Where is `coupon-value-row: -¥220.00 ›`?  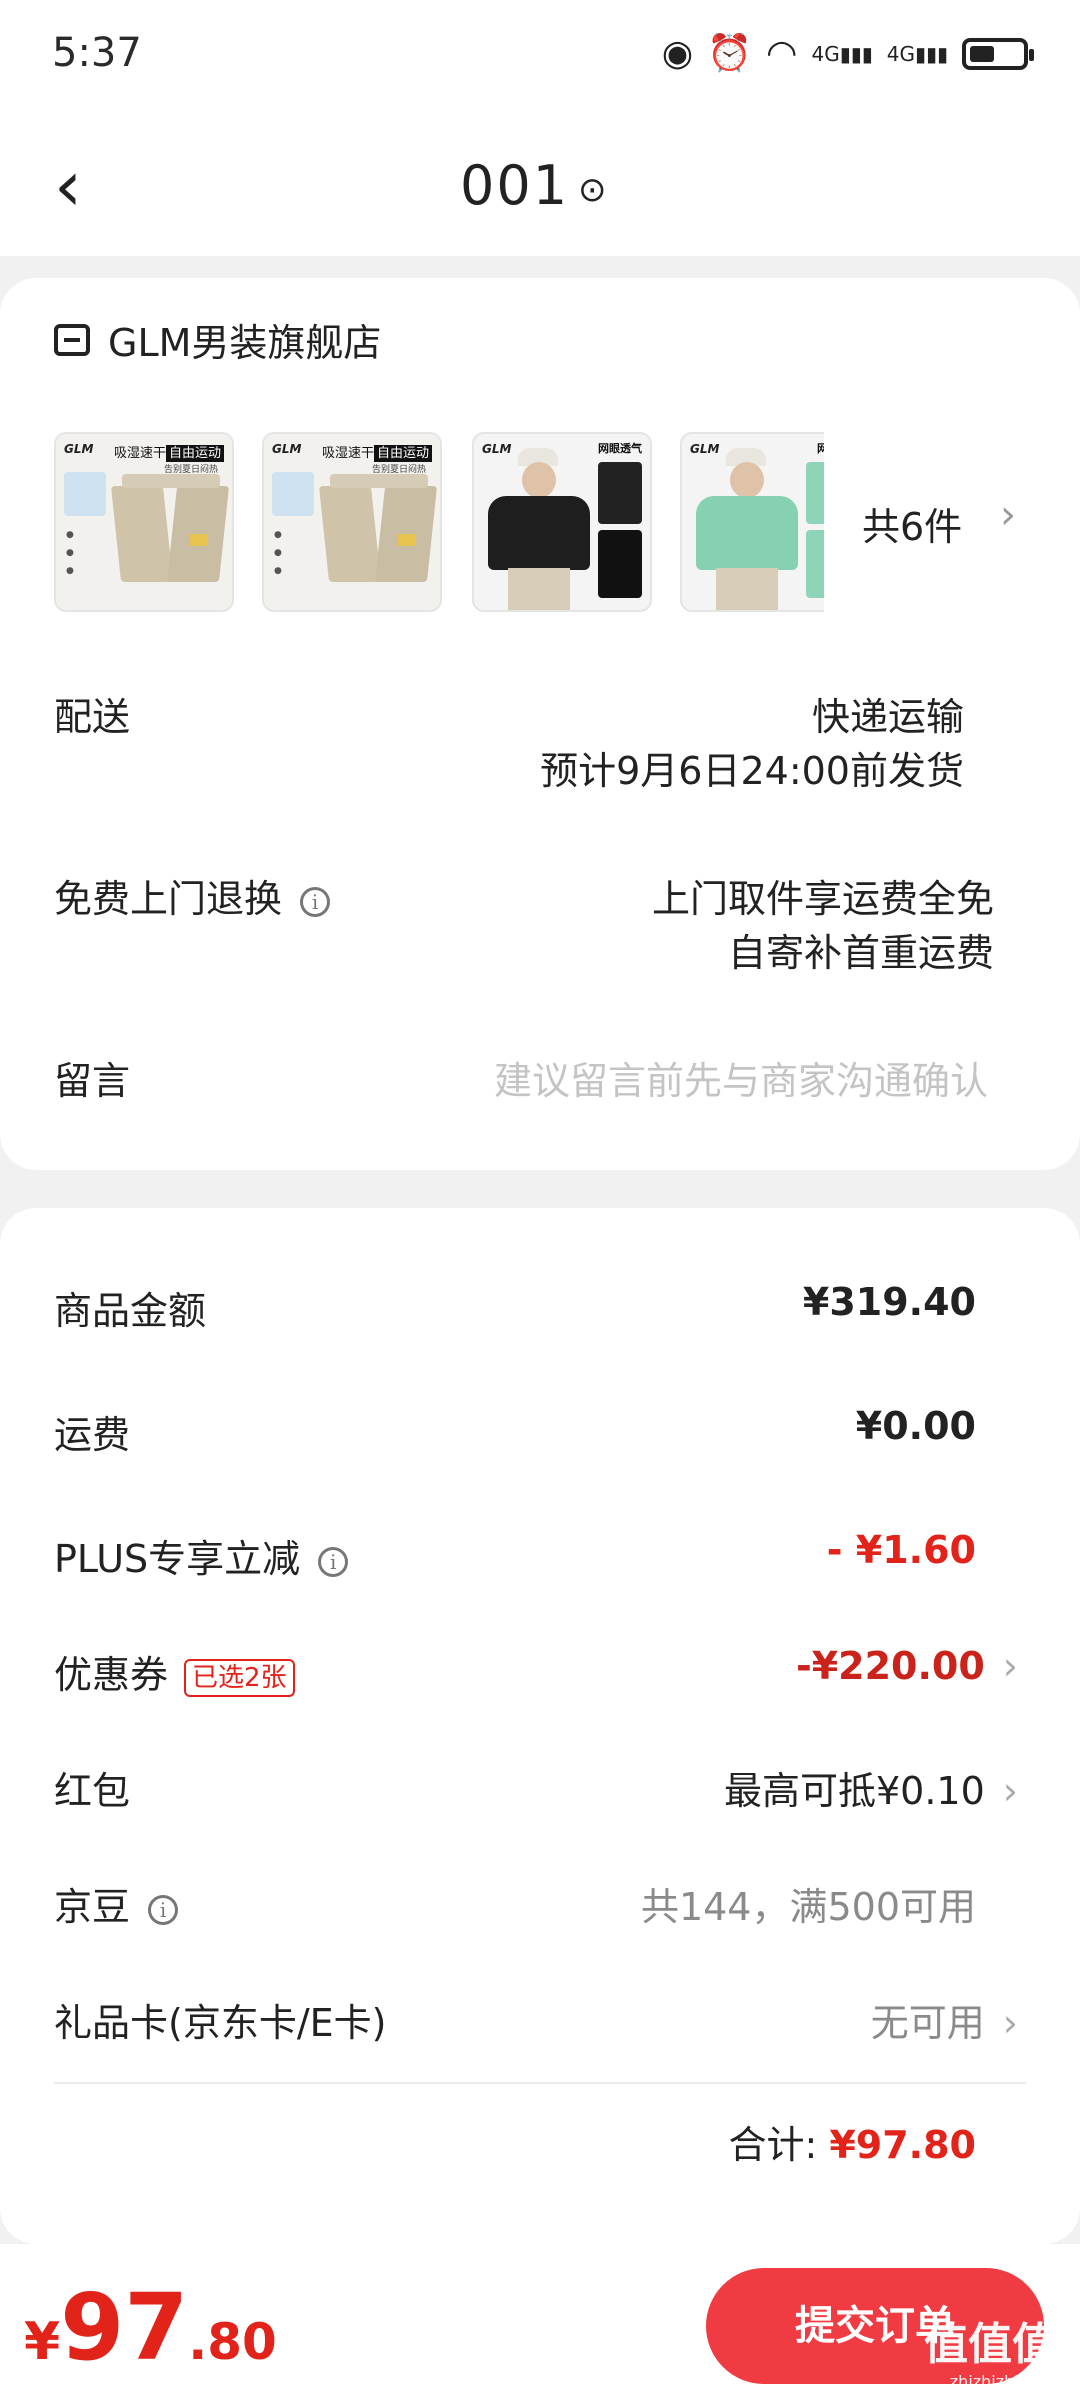
coupon-value-row: -¥220.00 › is located at coordinates (907, 1666).